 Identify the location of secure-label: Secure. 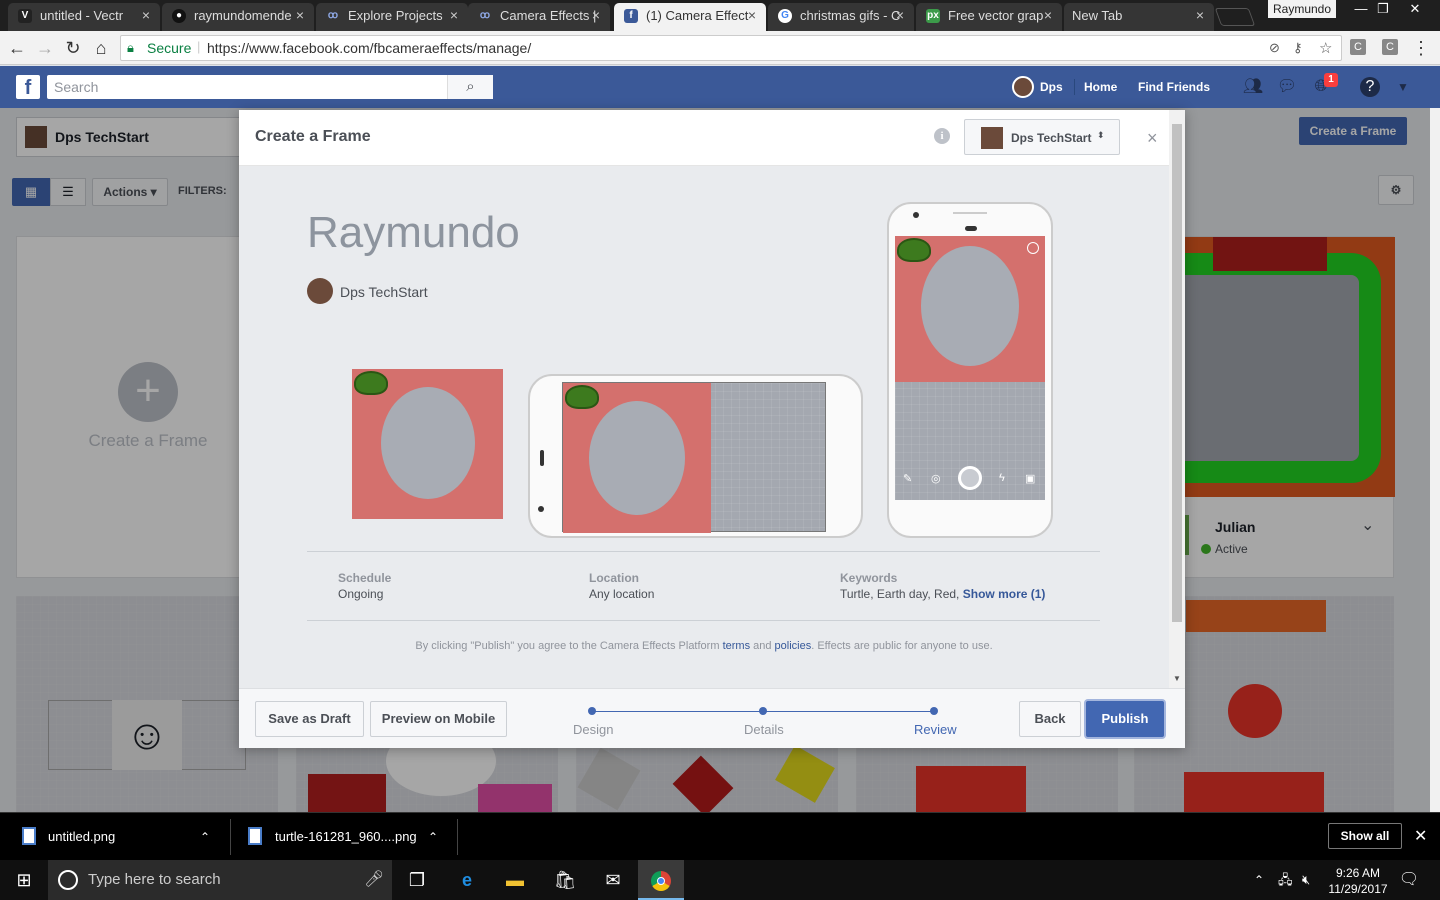
(169, 48).